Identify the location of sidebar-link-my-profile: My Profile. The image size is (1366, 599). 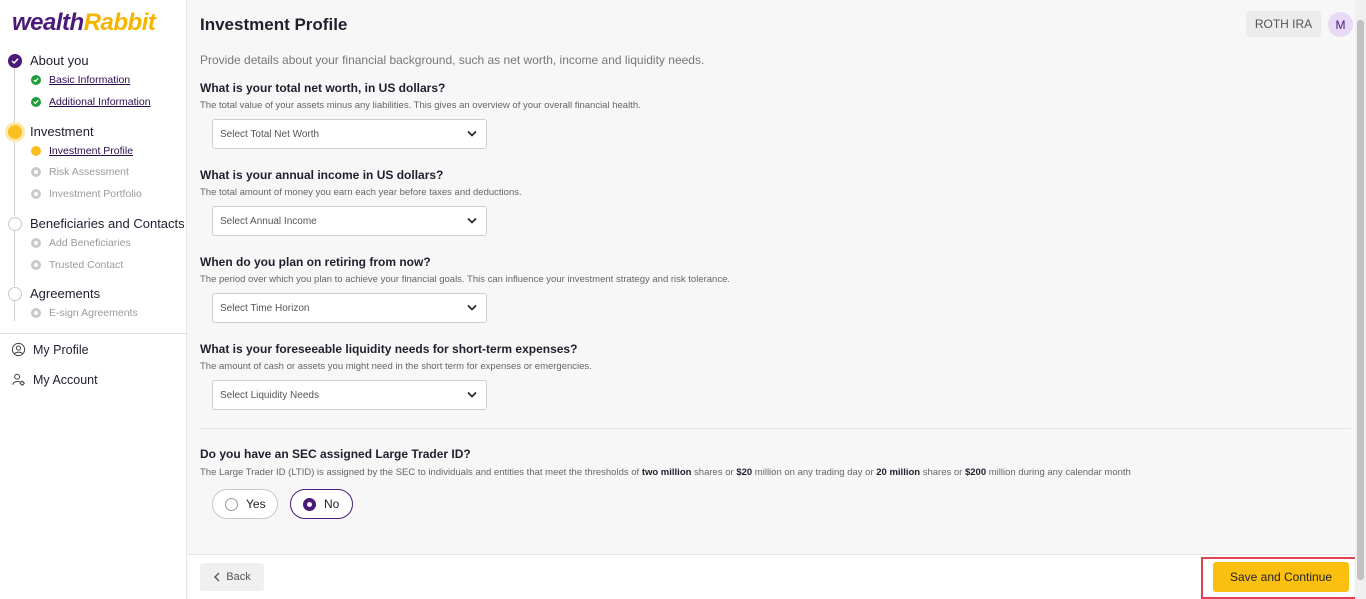
(50, 349).